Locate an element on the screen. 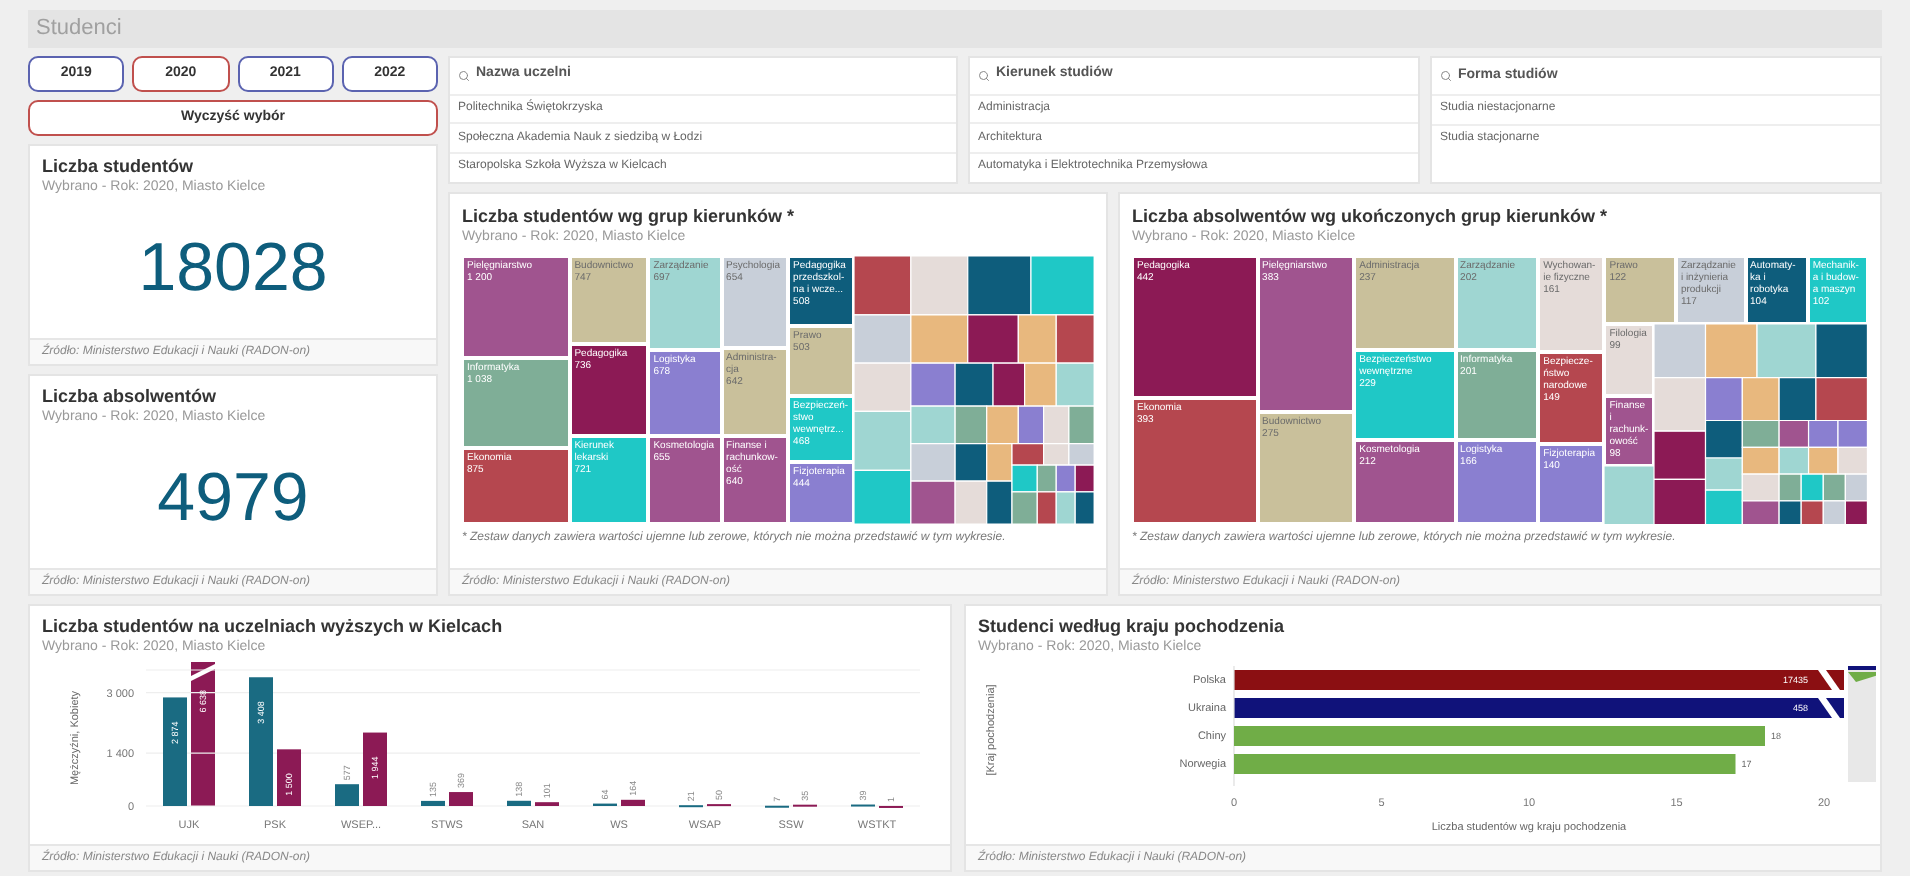 The image size is (1910, 876). kpi-value: 18028 is located at coordinates (233, 268).